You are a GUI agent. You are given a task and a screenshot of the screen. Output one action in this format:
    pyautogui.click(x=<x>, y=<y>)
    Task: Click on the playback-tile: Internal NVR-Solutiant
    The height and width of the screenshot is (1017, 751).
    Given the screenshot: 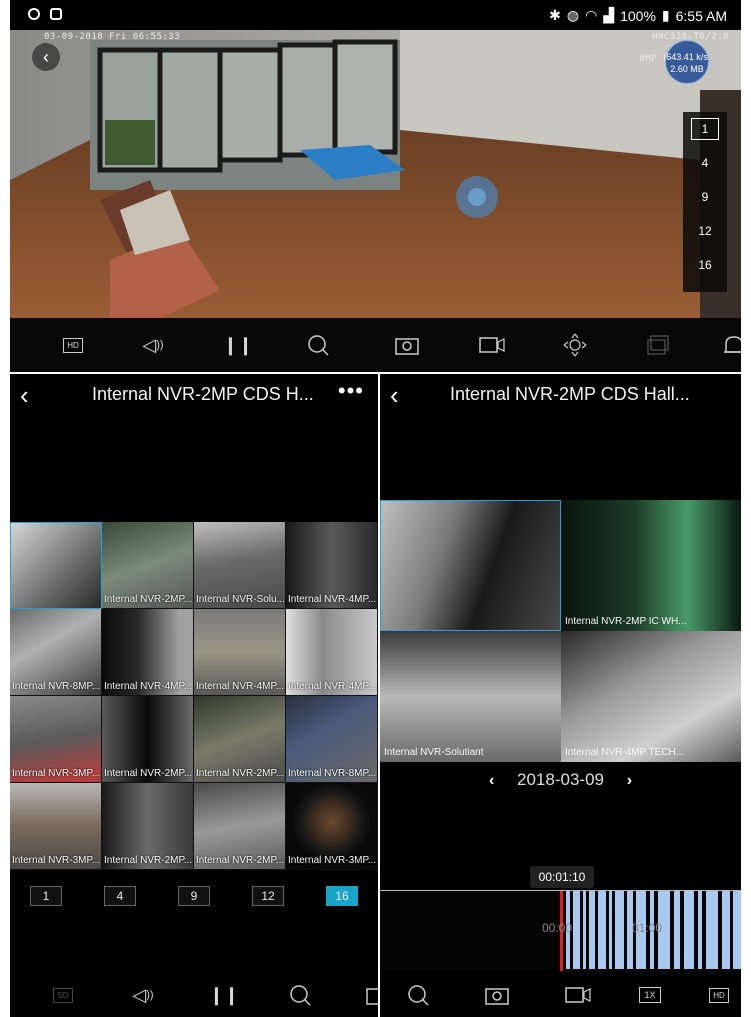 What is the action you would take?
    pyautogui.click(x=470, y=696)
    